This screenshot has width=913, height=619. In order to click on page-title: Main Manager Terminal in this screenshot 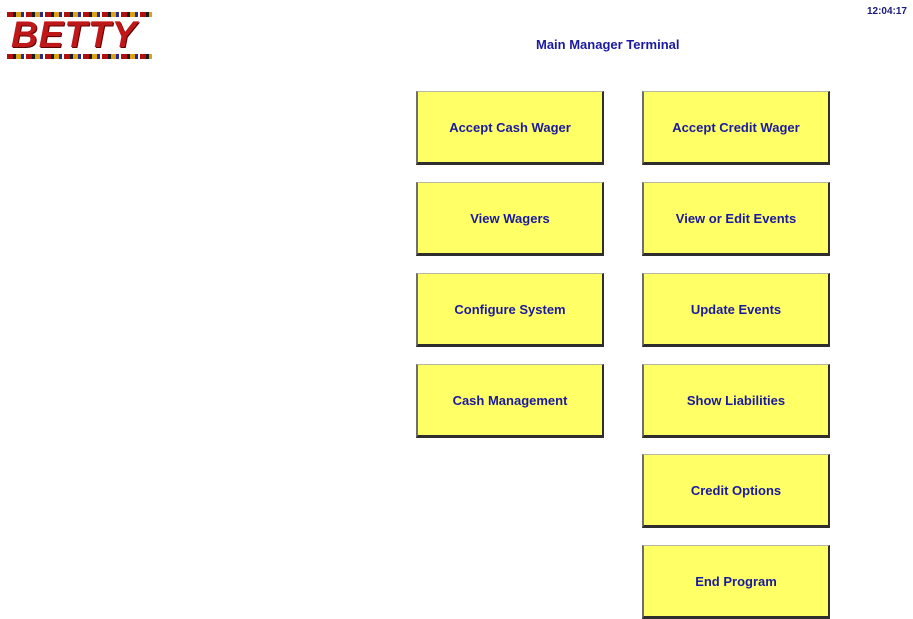, I will do `click(608, 44)`.